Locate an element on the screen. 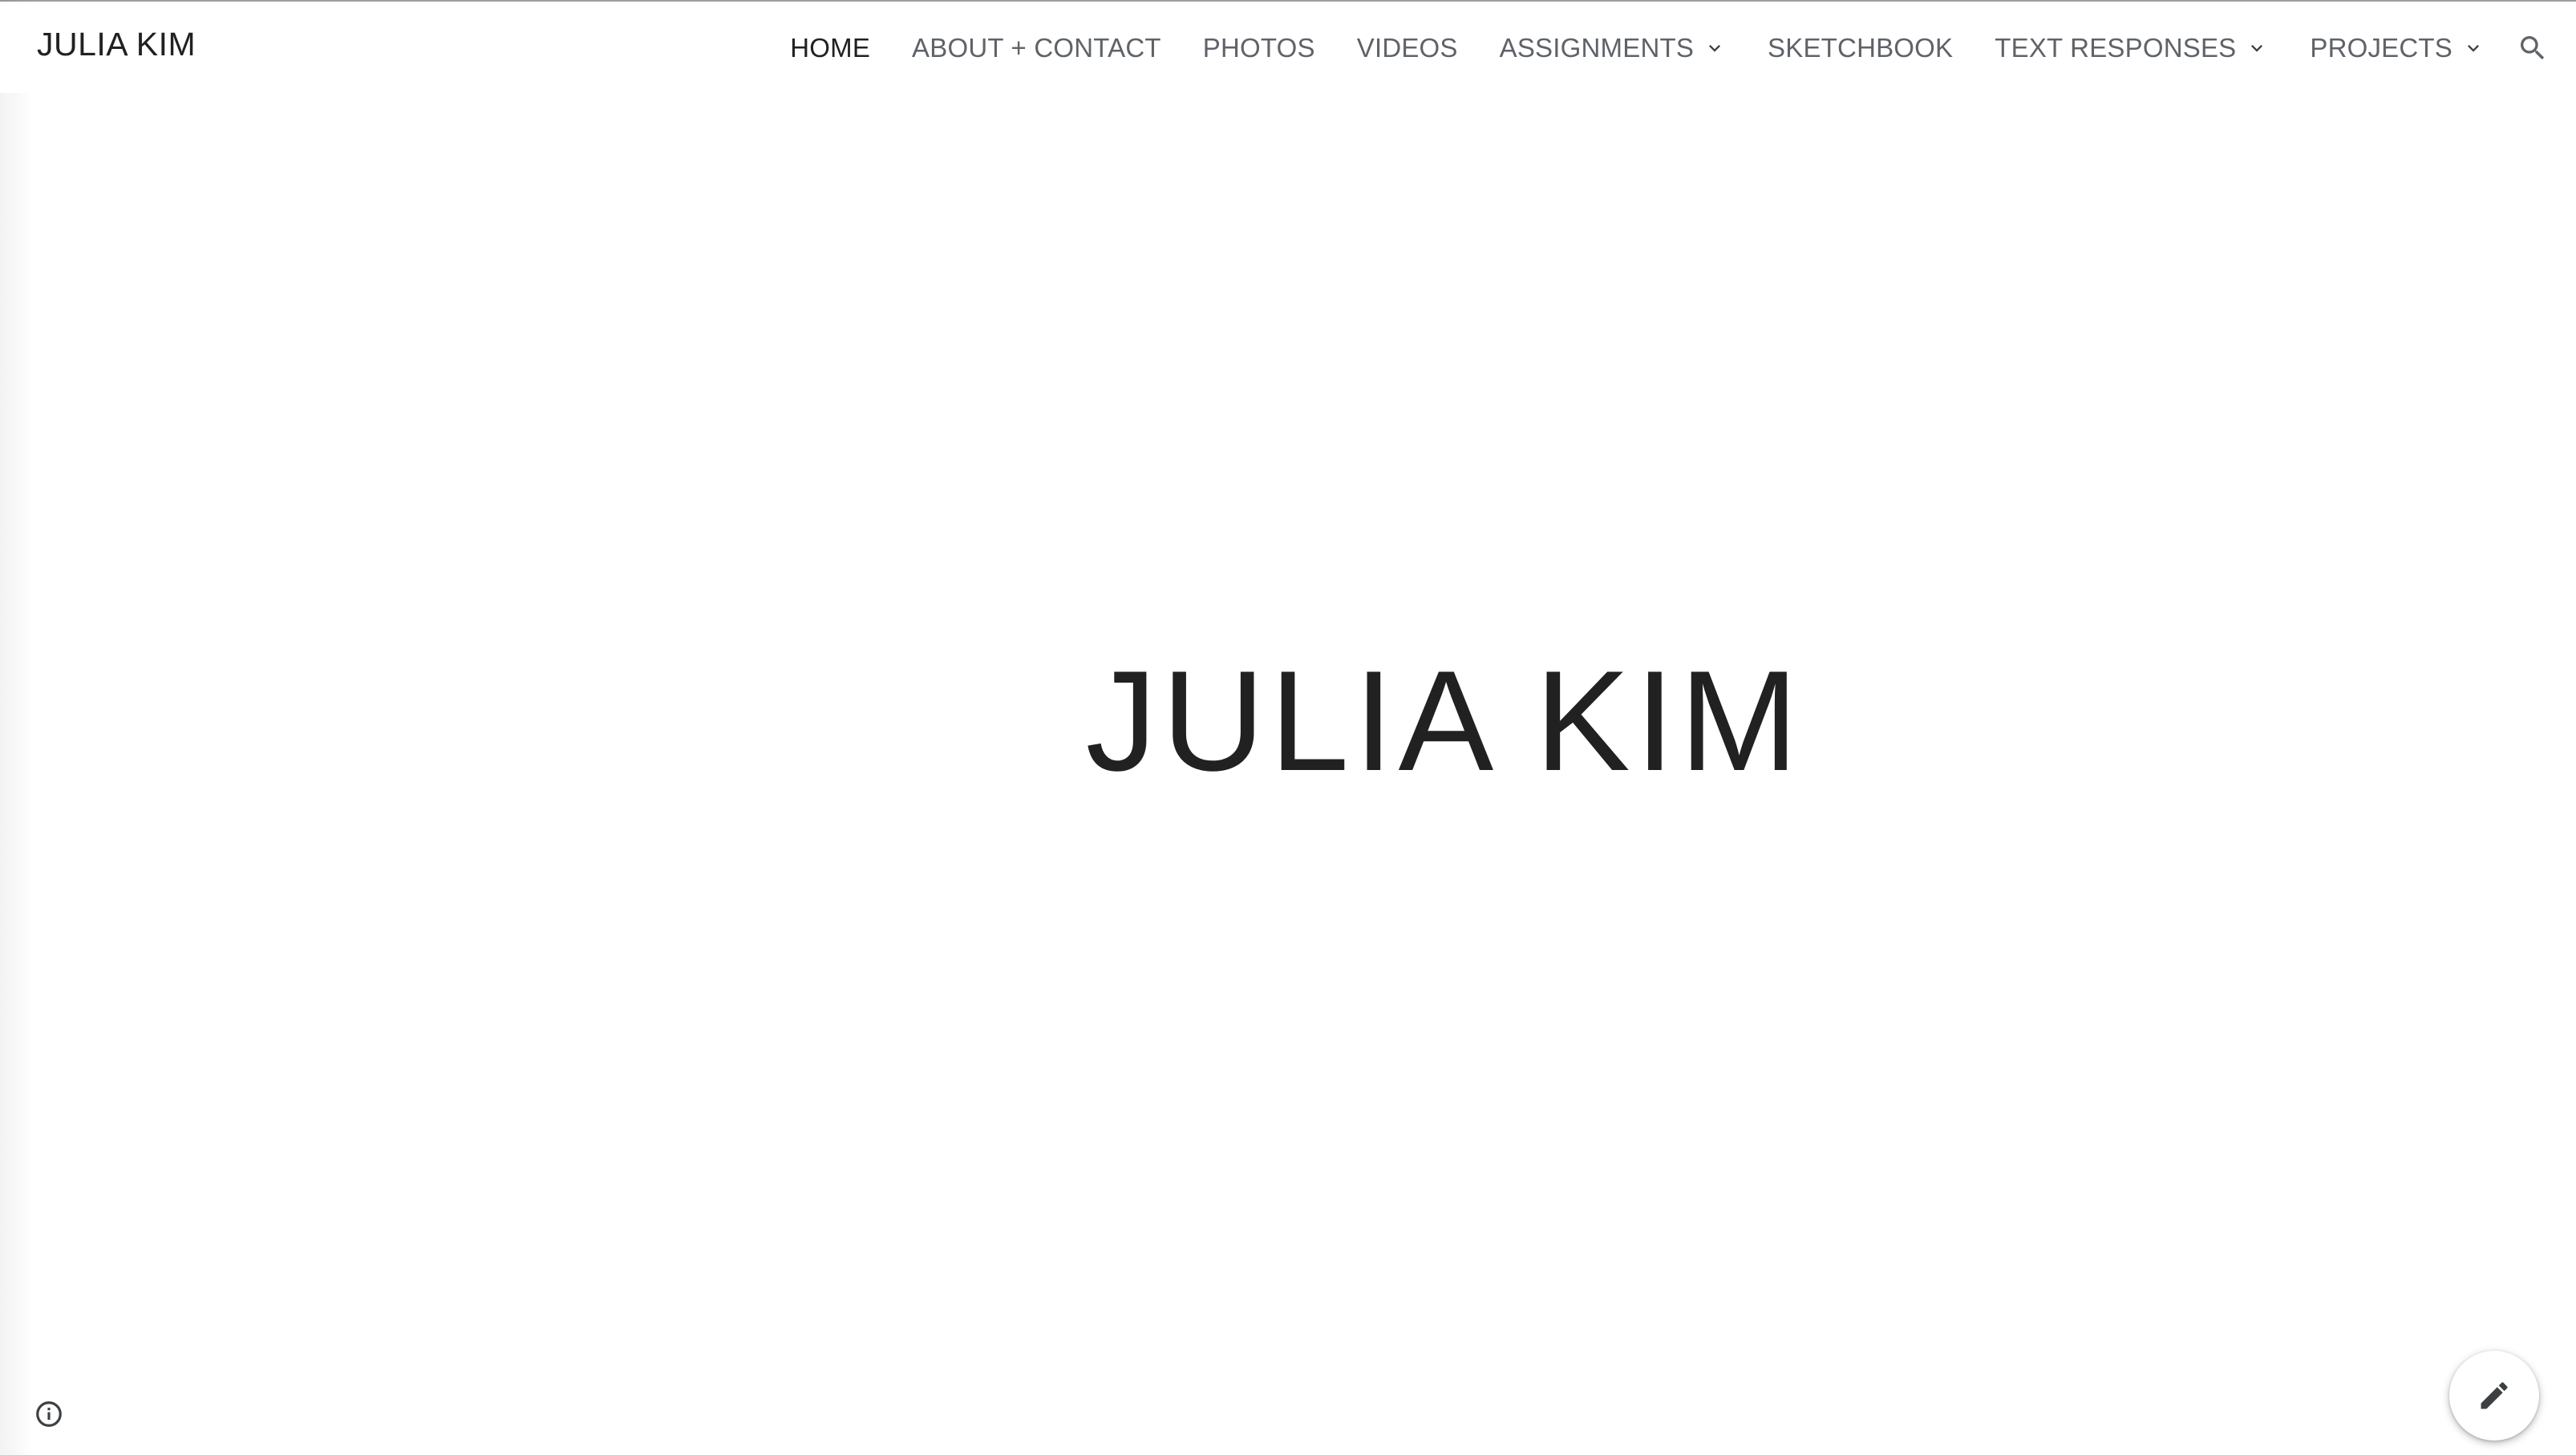 The width and height of the screenshot is (2576, 1455). nav-item-assignments: ASSIGNMENTS is located at coordinates (1613, 48).